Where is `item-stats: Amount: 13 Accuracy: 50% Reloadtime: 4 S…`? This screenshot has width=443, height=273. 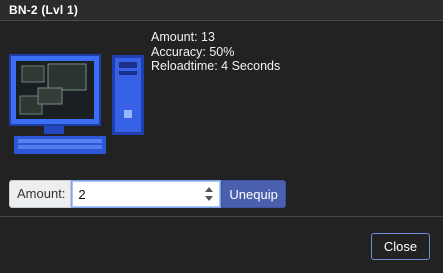 item-stats: Amount: 13 Accuracy: 50% Reloadtime: 4 S… is located at coordinates (215, 52).